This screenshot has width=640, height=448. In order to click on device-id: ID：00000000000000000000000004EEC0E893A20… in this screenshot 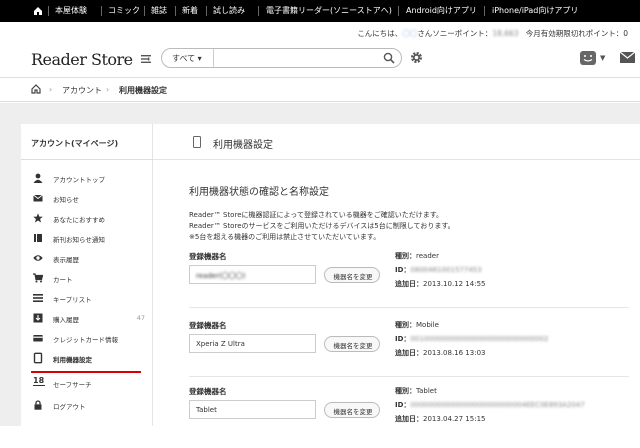, I will do `click(490, 405)`.